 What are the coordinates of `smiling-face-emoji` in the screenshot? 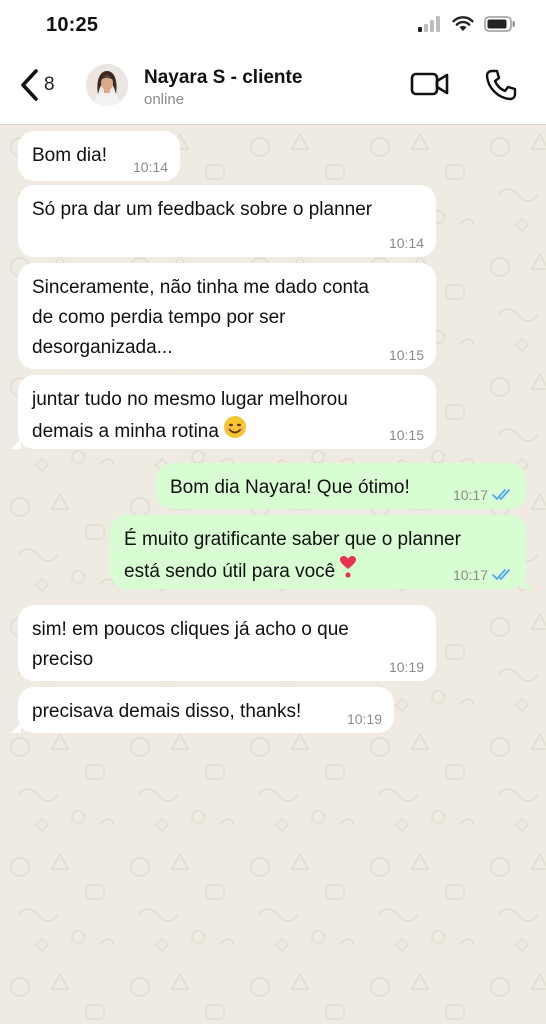 It's located at (235, 432).